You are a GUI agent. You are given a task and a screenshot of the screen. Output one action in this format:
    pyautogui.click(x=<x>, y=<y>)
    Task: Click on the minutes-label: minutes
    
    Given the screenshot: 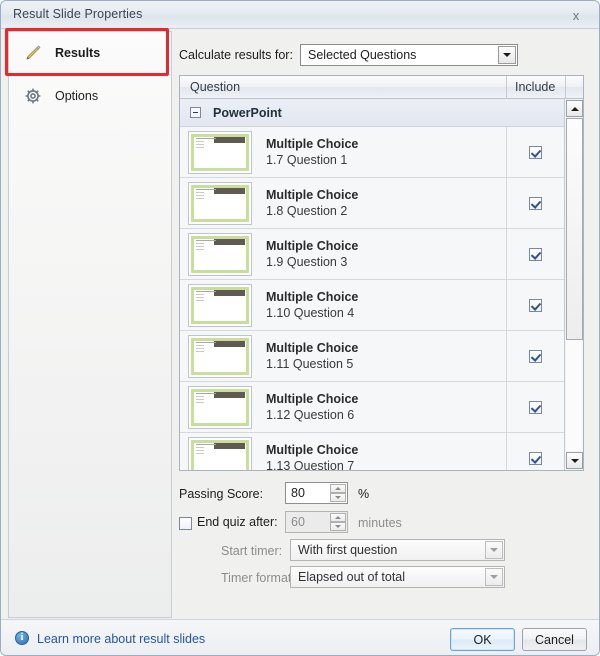 What is the action you would take?
    pyautogui.click(x=380, y=523)
    